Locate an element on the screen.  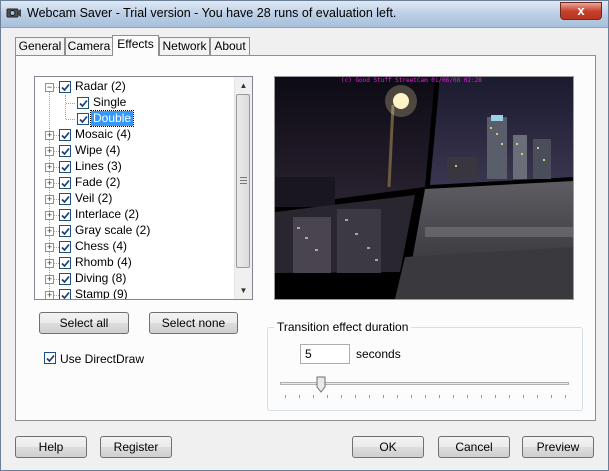
tab-label: Camera is located at coordinates (89, 46).